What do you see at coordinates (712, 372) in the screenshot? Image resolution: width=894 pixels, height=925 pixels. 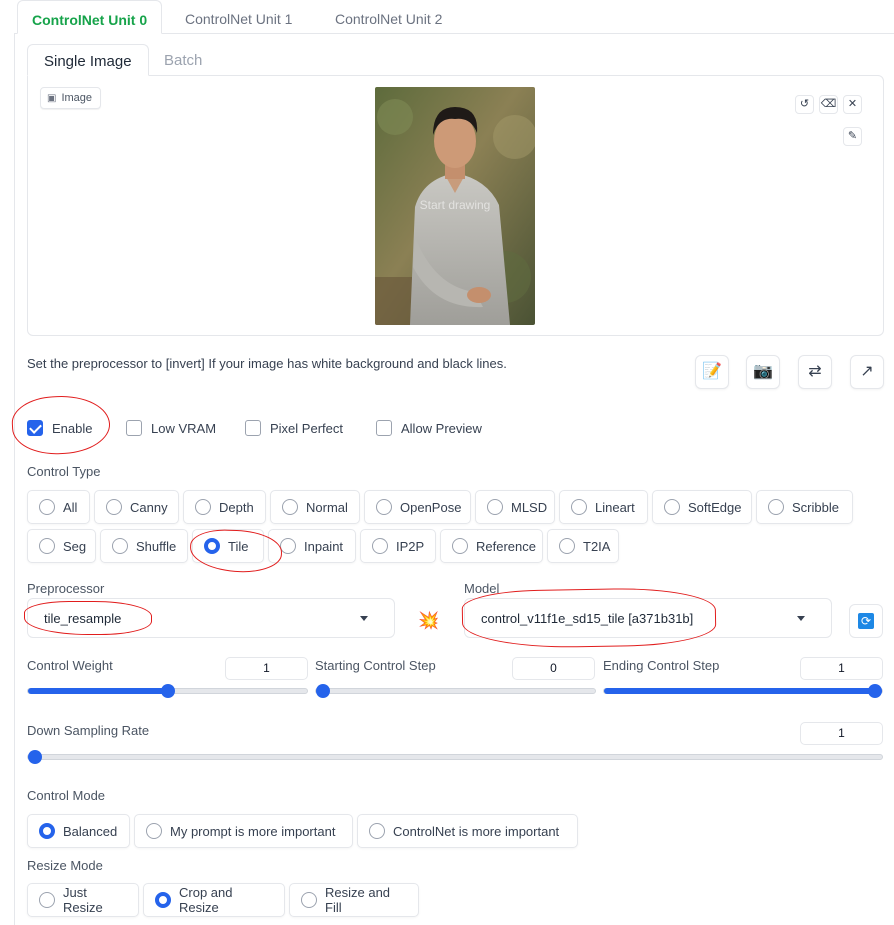 I see `notepad-icon: 📝` at bounding box center [712, 372].